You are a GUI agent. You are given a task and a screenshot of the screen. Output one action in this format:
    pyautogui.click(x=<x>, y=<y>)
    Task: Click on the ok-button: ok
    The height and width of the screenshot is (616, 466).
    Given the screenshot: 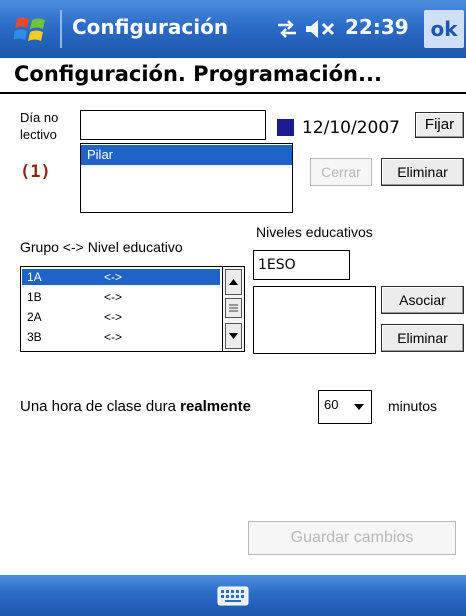 What is the action you would take?
    pyautogui.click(x=444, y=29)
    